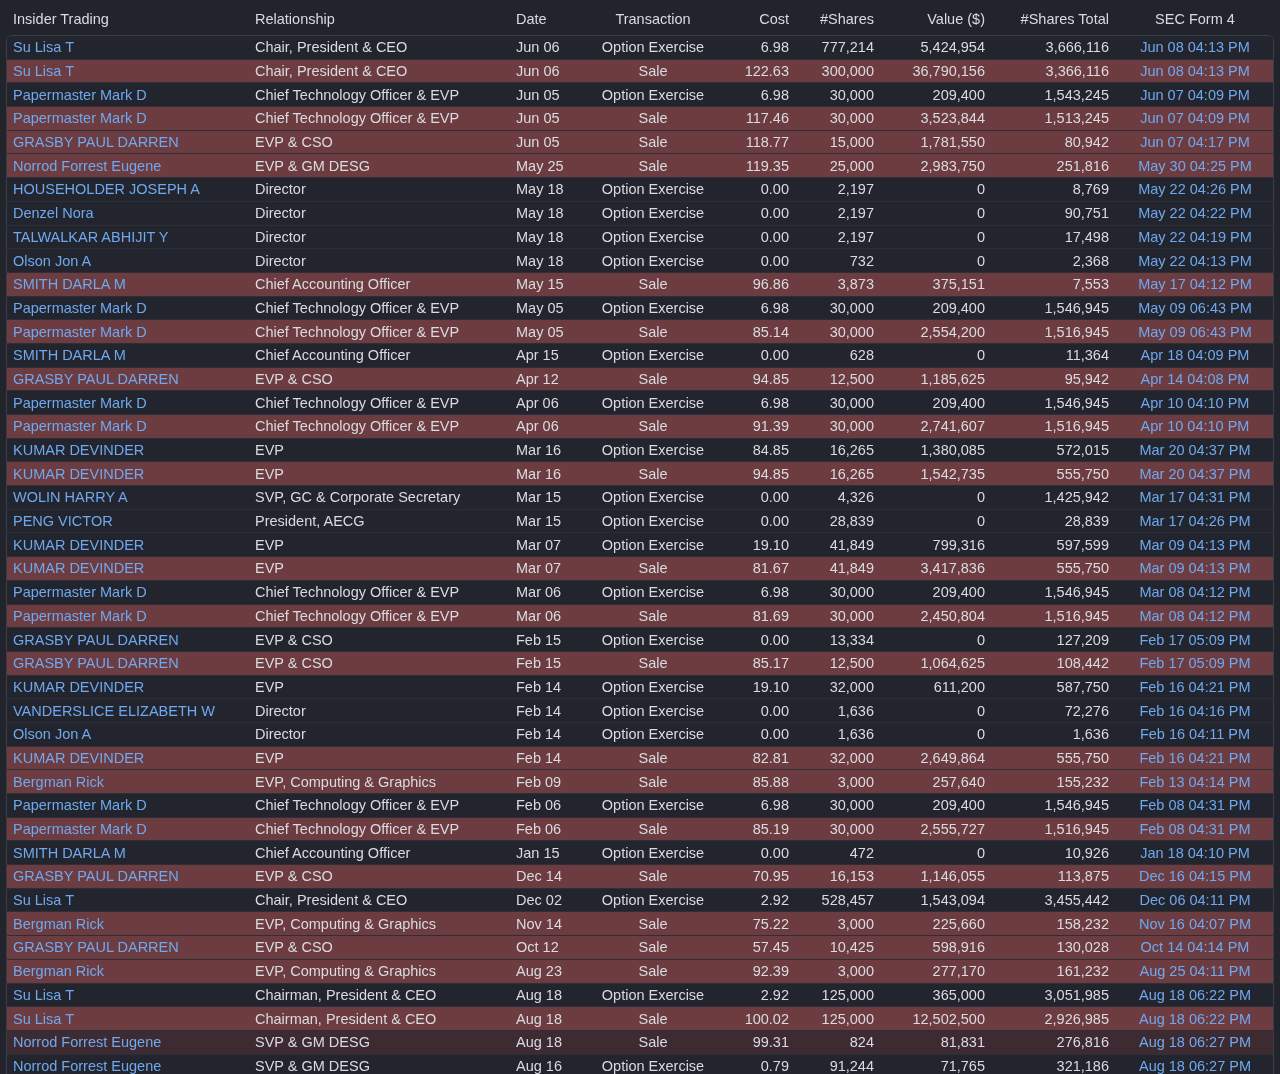  Describe the element at coordinates (540, 284) in the screenshot. I see `date-cell-text: May 15` at that location.